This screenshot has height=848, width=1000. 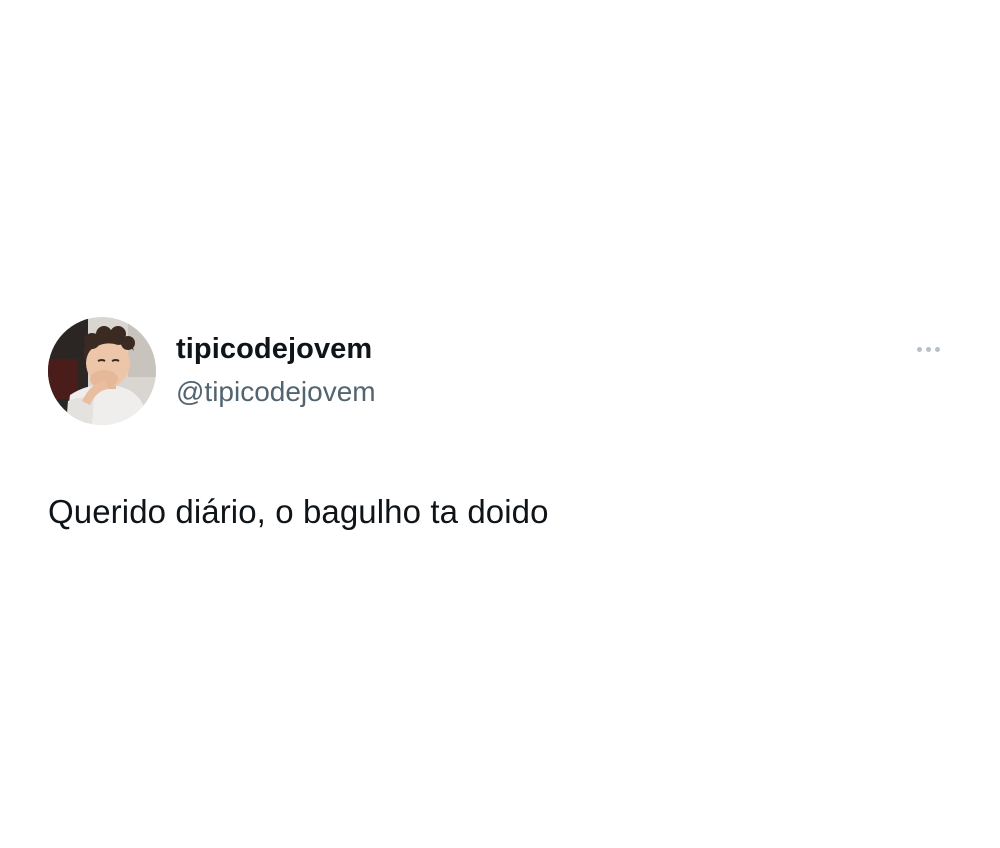 What do you see at coordinates (276, 392) in the screenshot?
I see `author-handle: @tipicodejovem` at bounding box center [276, 392].